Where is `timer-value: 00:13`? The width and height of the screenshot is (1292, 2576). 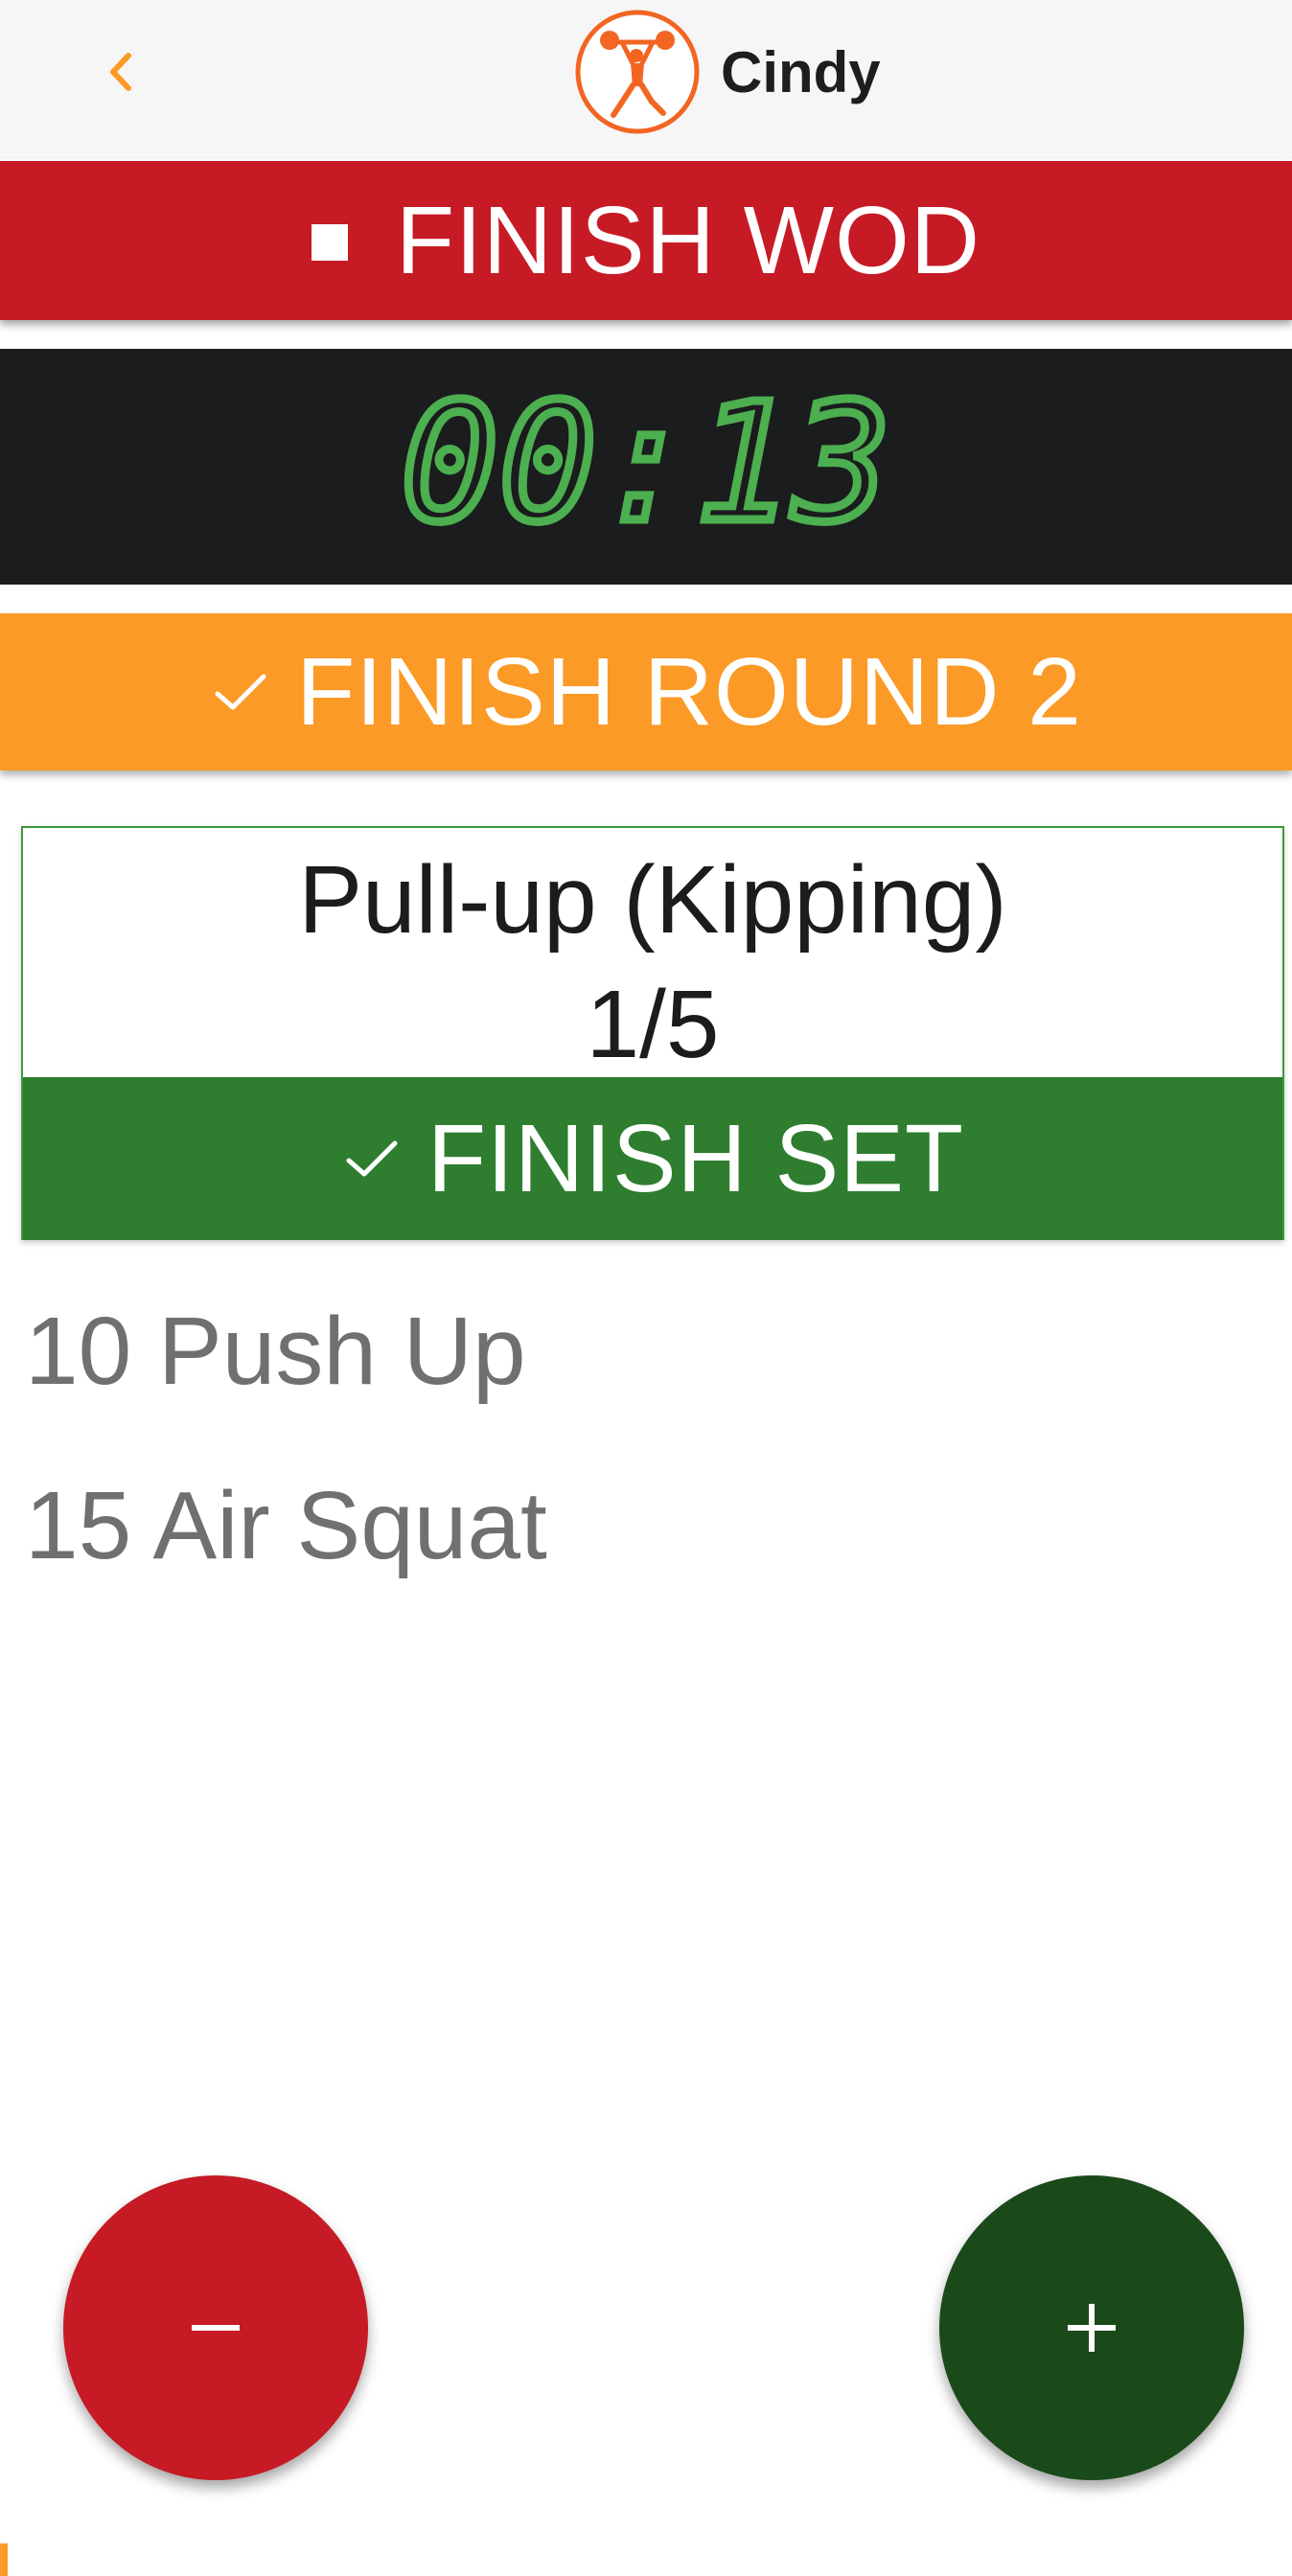 timer-value: 00:13 is located at coordinates (646, 464).